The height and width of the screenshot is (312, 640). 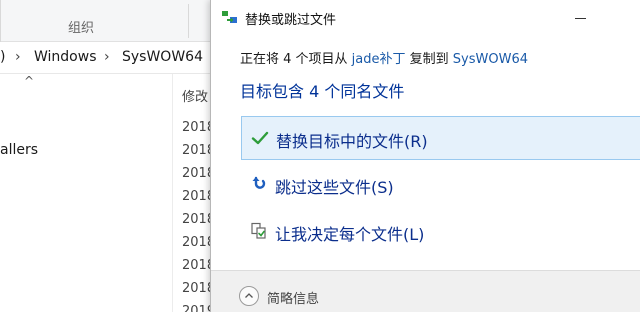 I want to click on destination-folder-link: SysWOW64, so click(x=490, y=59).